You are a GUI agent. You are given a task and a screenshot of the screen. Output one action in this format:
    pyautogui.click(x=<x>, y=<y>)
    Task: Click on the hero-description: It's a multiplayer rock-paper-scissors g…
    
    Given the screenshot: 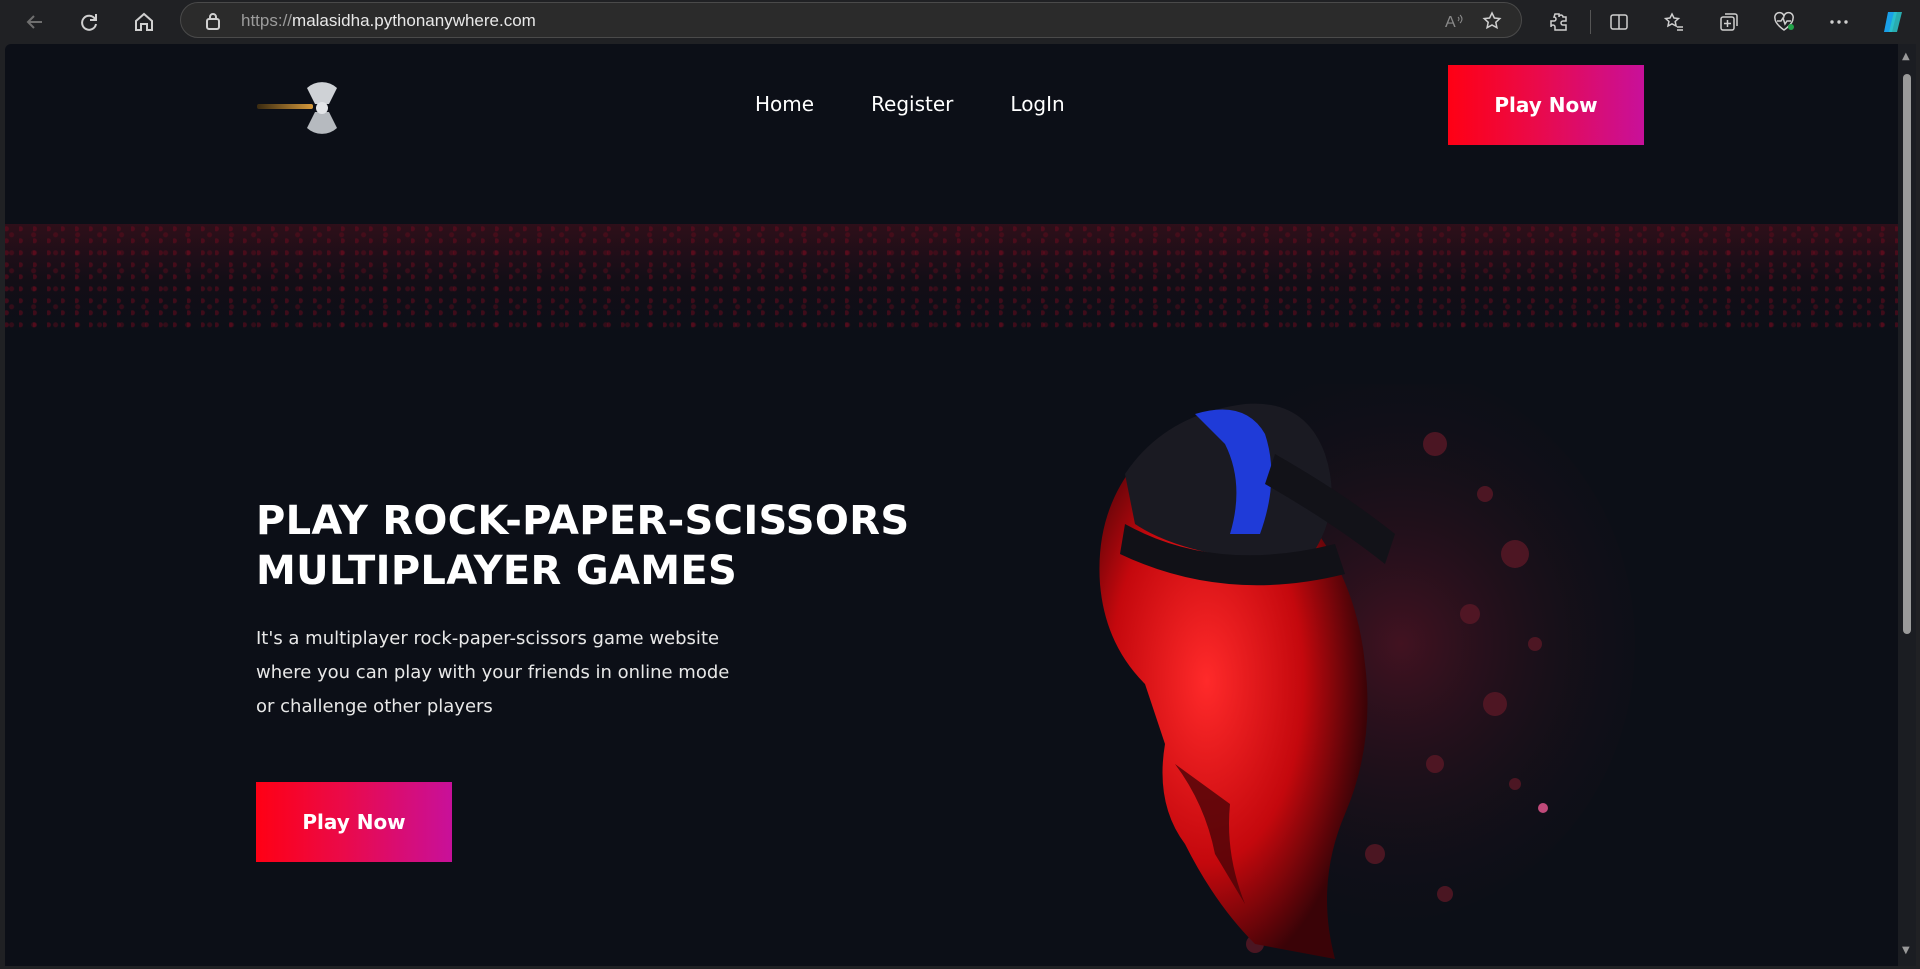 What is the action you would take?
    pyautogui.click(x=516, y=673)
    